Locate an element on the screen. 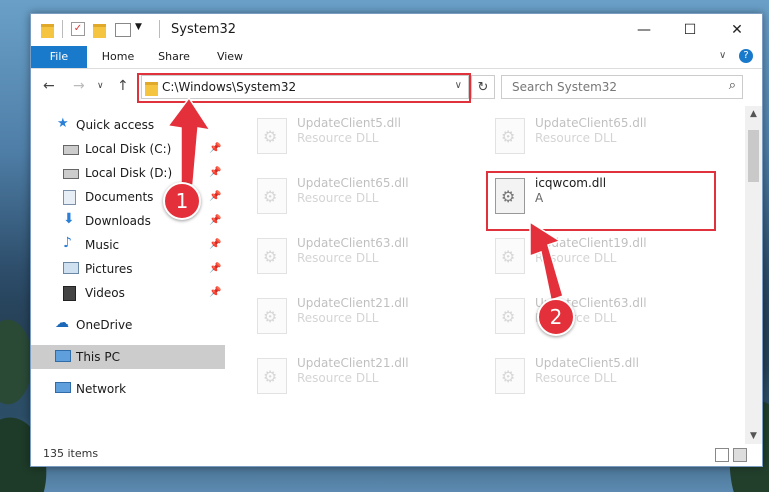  maximize-button: ☐ is located at coordinates (690, 30).